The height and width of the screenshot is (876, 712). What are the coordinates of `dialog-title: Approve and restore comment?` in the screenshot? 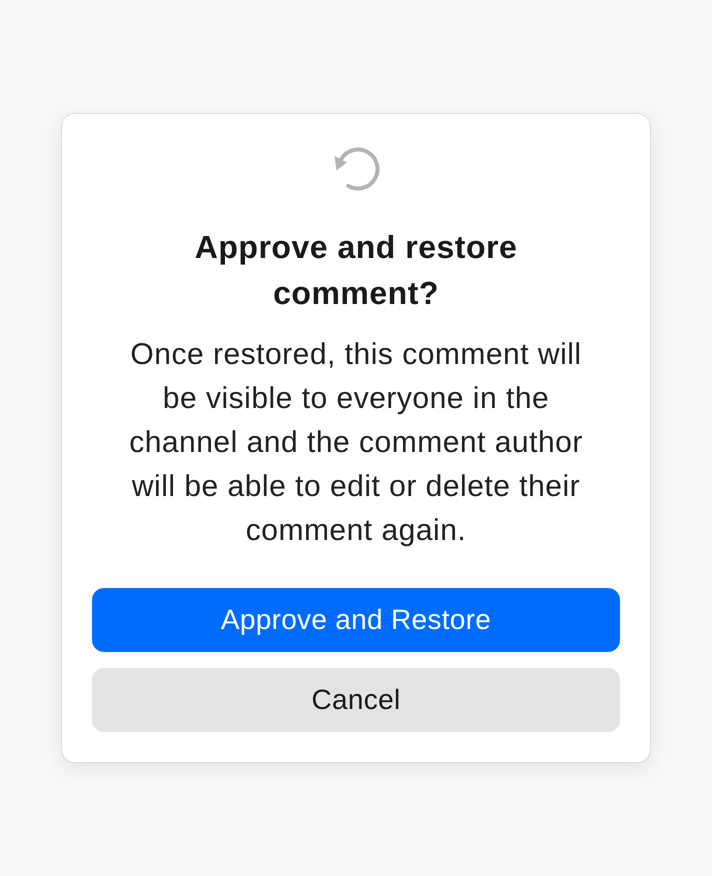 It's located at (356, 270).